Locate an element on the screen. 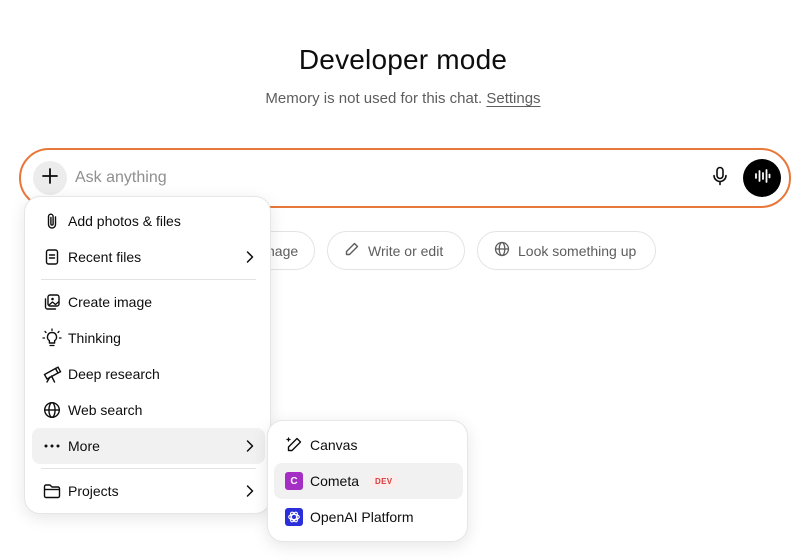 This screenshot has width=806, height=560. plus-icon is located at coordinates (50, 178).